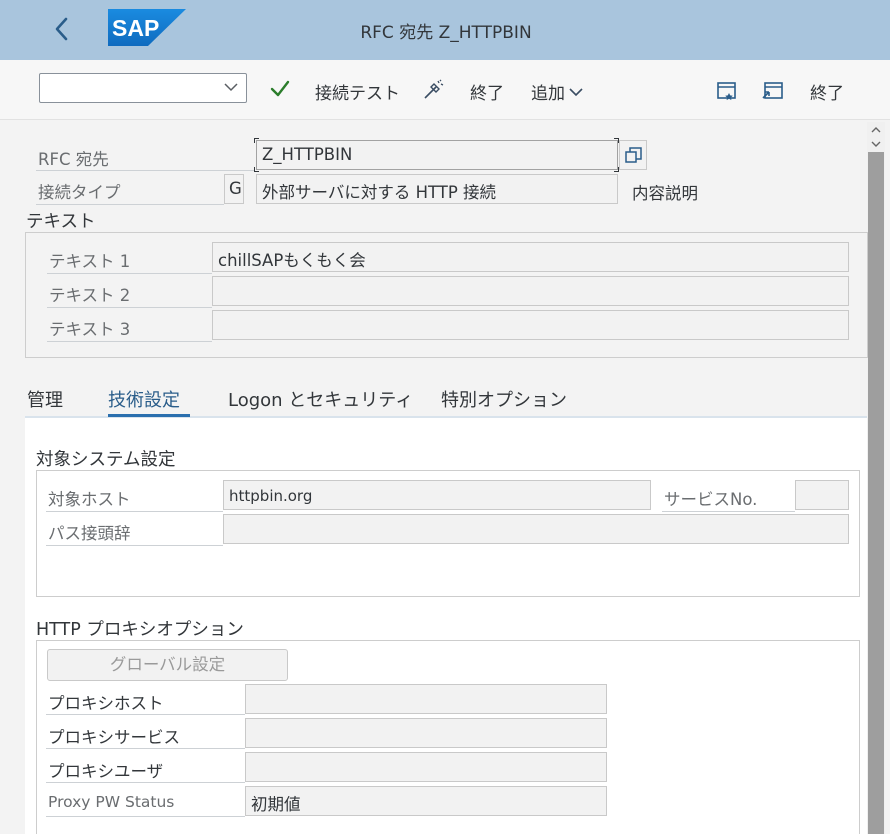 The image size is (890, 834). I want to click on copy-button, so click(633, 155).